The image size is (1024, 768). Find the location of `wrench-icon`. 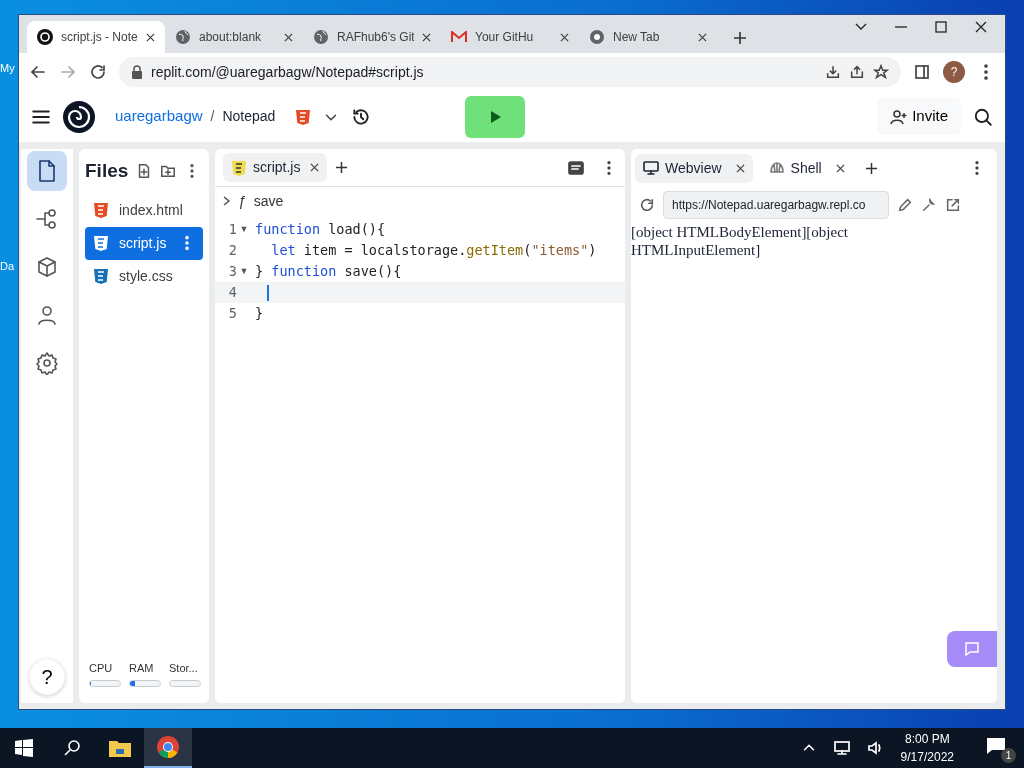

wrench-icon is located at coordinates (929, 205).